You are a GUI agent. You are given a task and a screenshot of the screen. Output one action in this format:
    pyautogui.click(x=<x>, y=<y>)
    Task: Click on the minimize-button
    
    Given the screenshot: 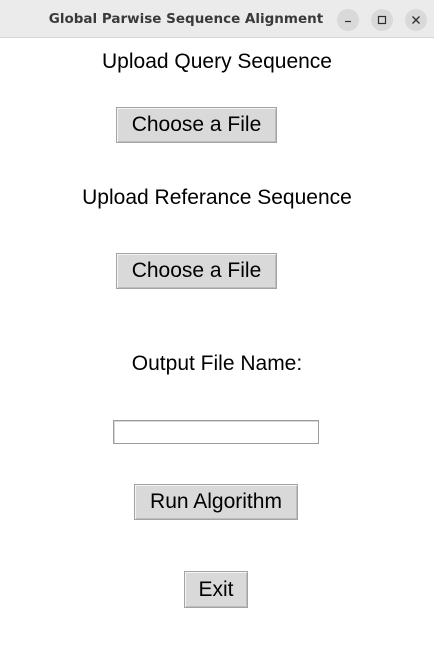 What is the action you would take?
    pyautogui.click(x=348, y=20)
    